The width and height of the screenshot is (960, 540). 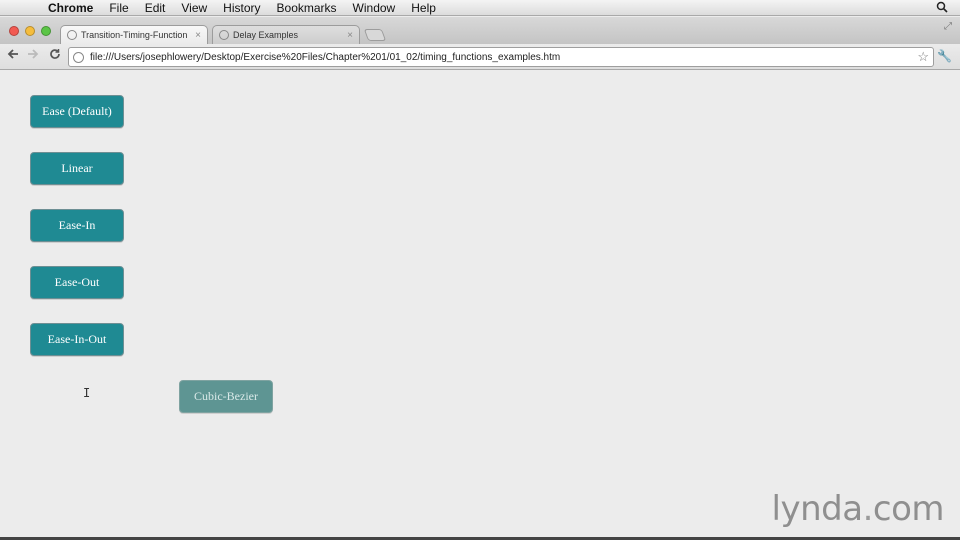 What do you see at coordinates (908, 509) in the screenshot?
I see `watermark-tld: com` at bounding box center [908, 509].